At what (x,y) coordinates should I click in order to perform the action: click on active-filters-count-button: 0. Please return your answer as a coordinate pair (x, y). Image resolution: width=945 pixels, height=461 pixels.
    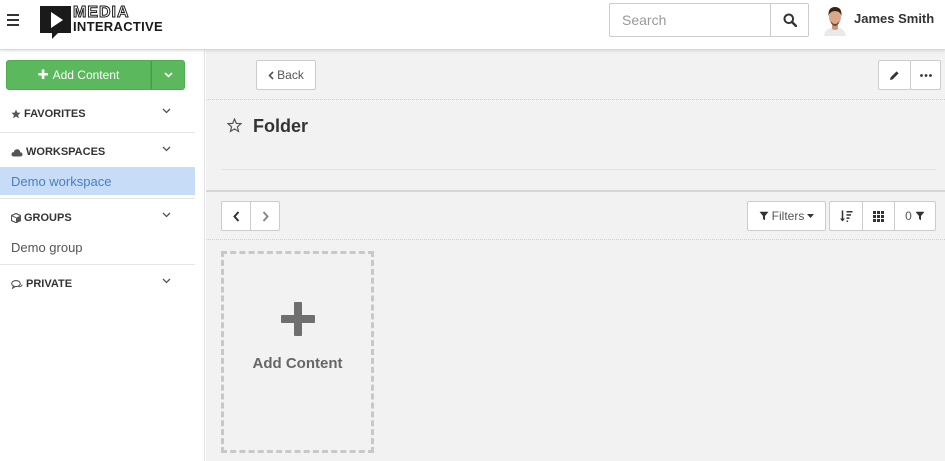
    Looking at the image, I should click on (915, 216).